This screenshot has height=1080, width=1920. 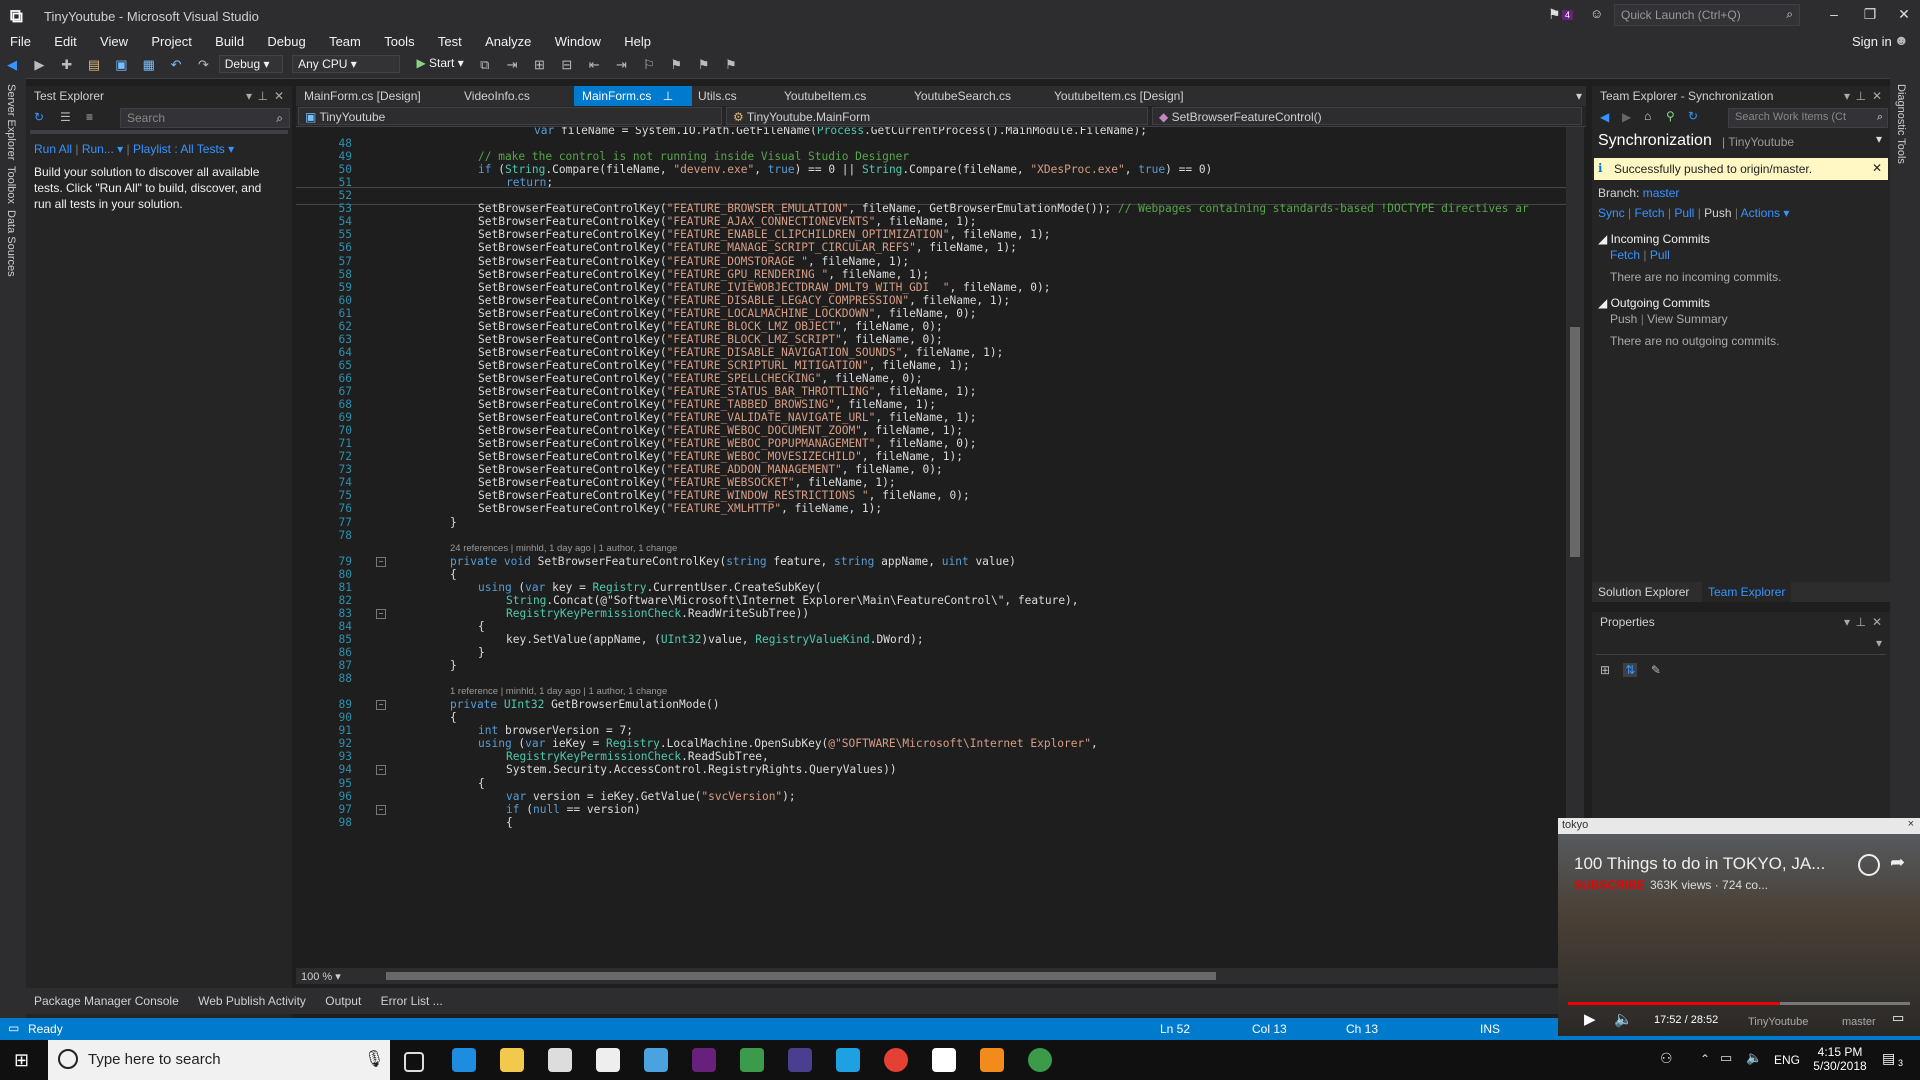 I want to click on tab-youtubeitem: YoutubeItem.cs, so click(x=825, y=96).